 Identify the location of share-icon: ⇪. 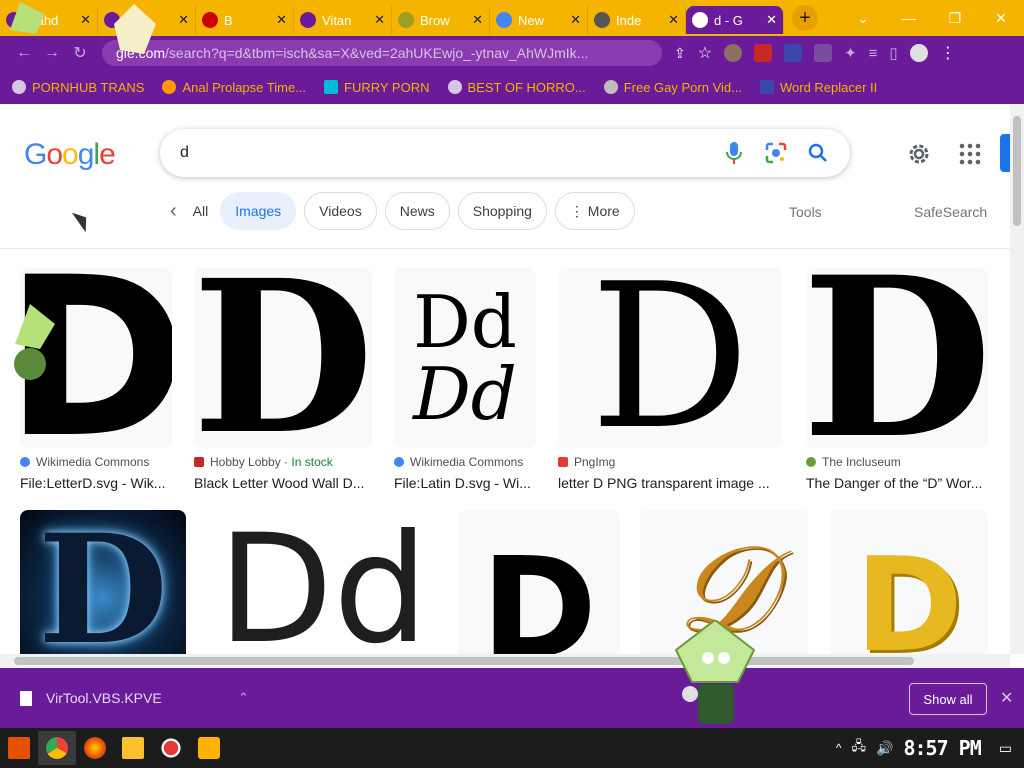
(680, 53).